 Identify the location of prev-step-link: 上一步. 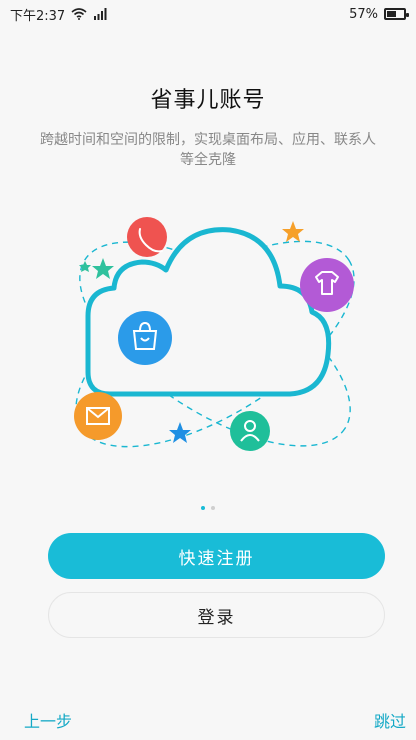
(48, 720).